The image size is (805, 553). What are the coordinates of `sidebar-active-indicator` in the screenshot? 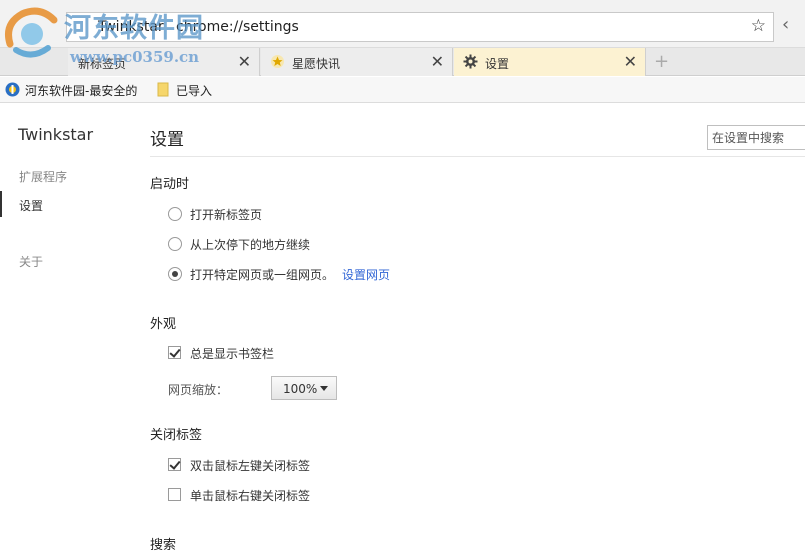 It's located at (1, 204).